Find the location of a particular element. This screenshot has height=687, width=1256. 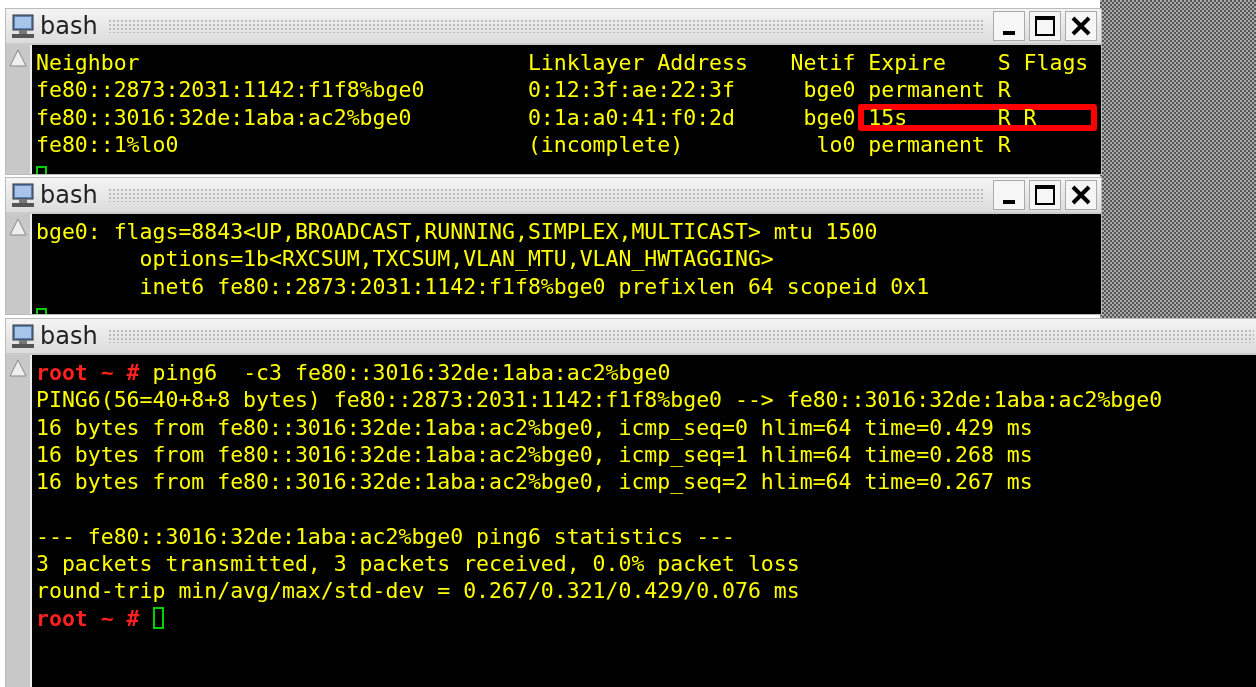

table-cell: R is located at coordinates (1030, 117).